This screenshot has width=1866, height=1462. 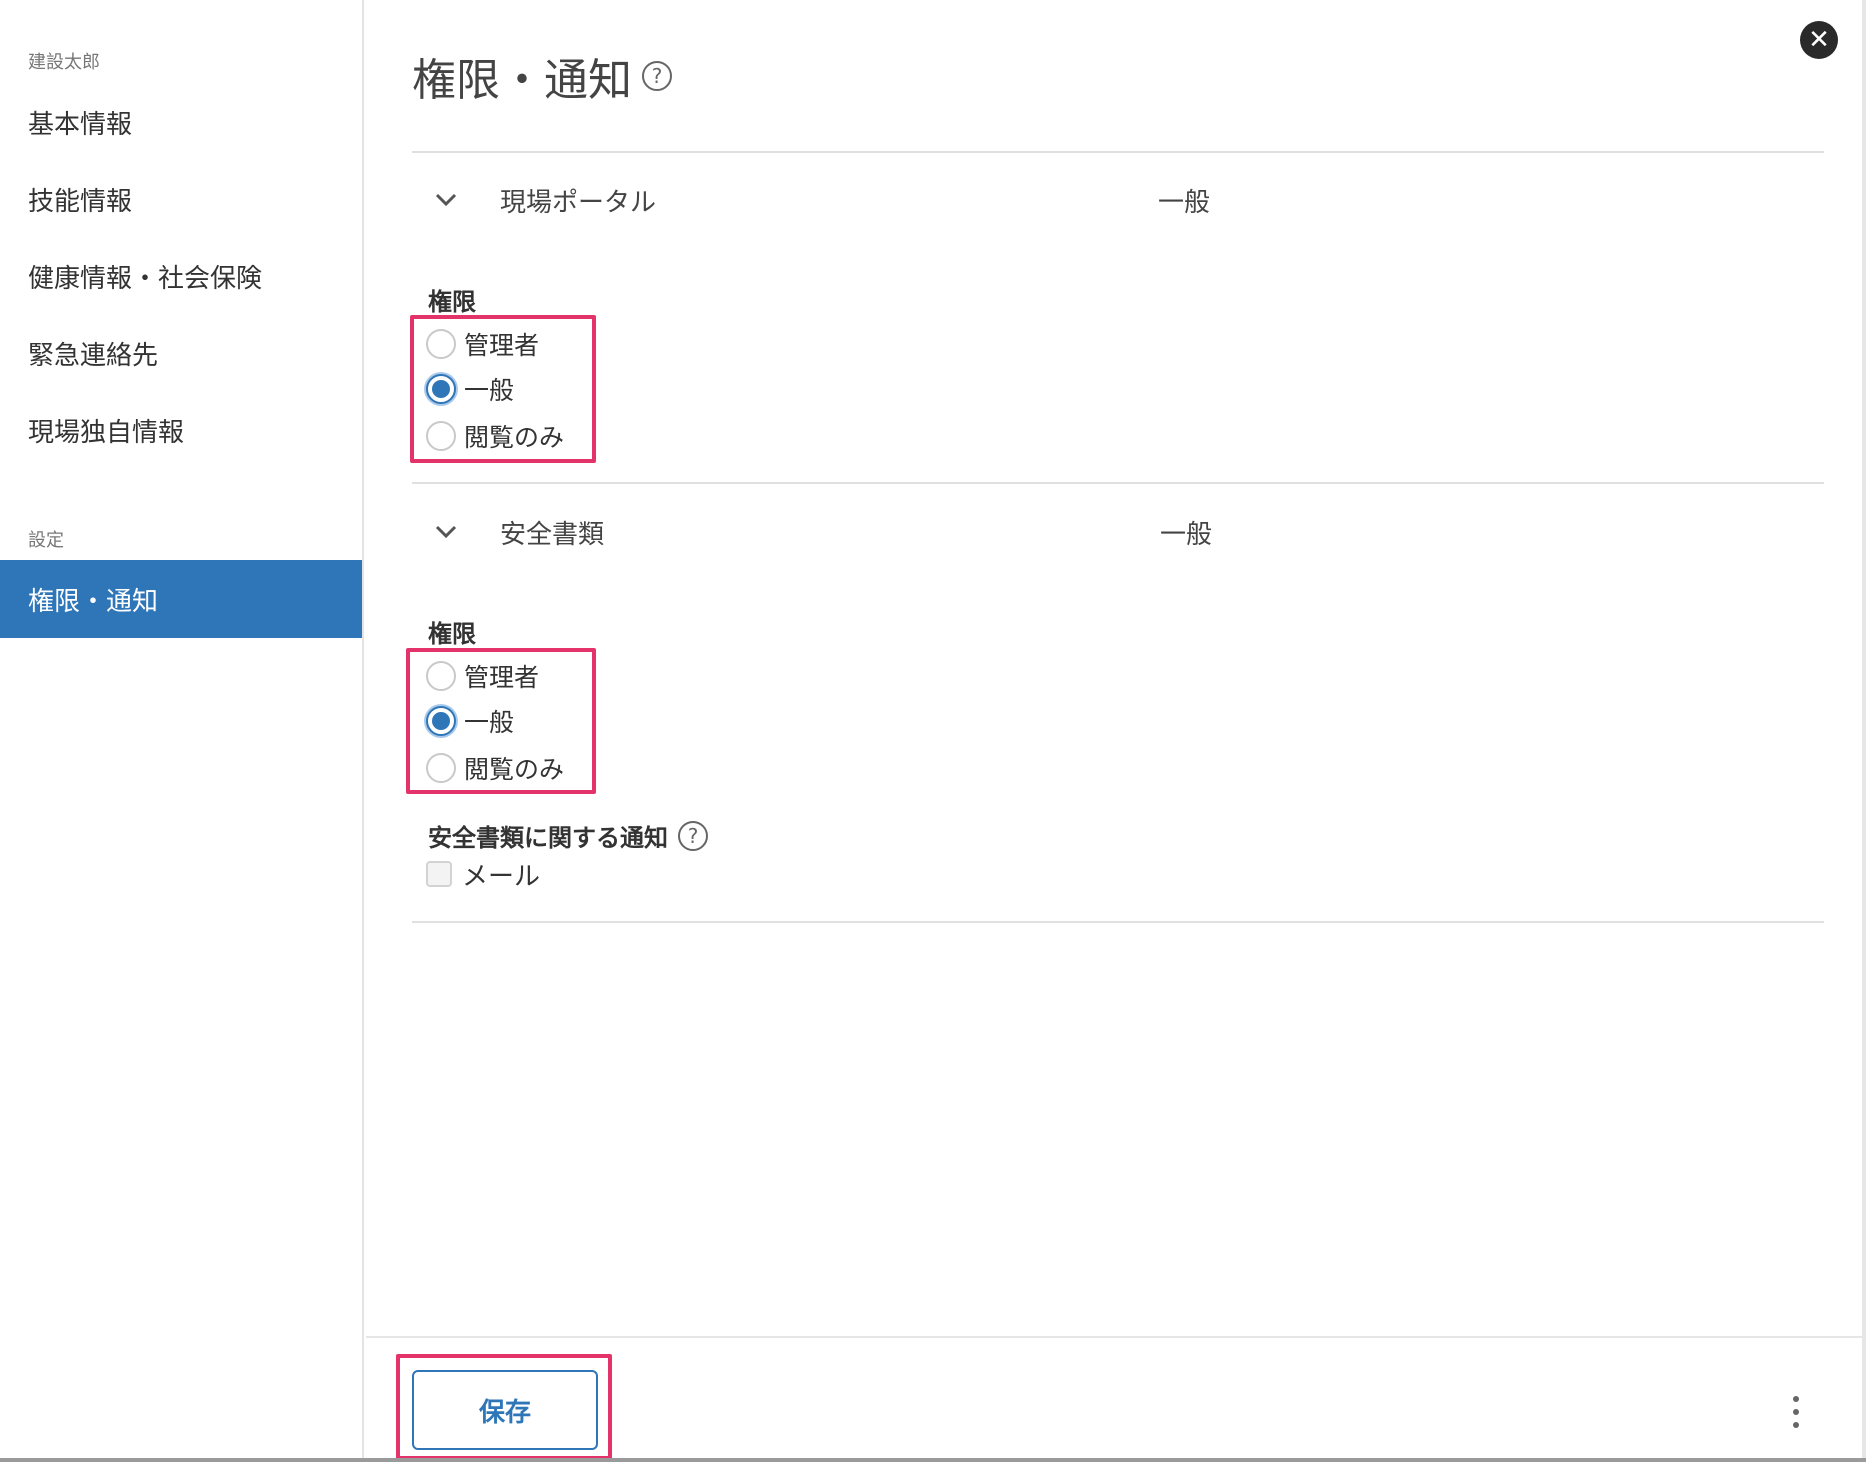 I want to click on checkbox-label: メール, so click(x=501, y=876).